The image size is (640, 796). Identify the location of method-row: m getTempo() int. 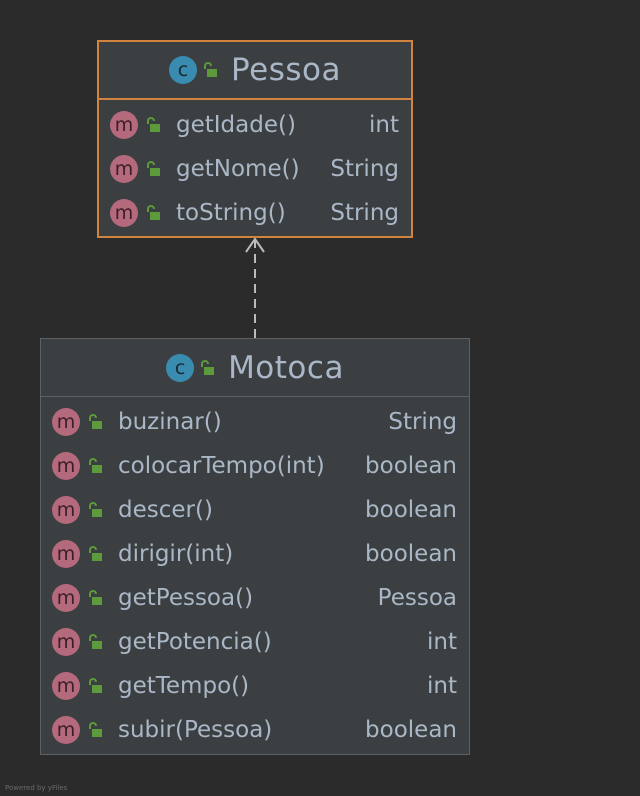
(255, 686).